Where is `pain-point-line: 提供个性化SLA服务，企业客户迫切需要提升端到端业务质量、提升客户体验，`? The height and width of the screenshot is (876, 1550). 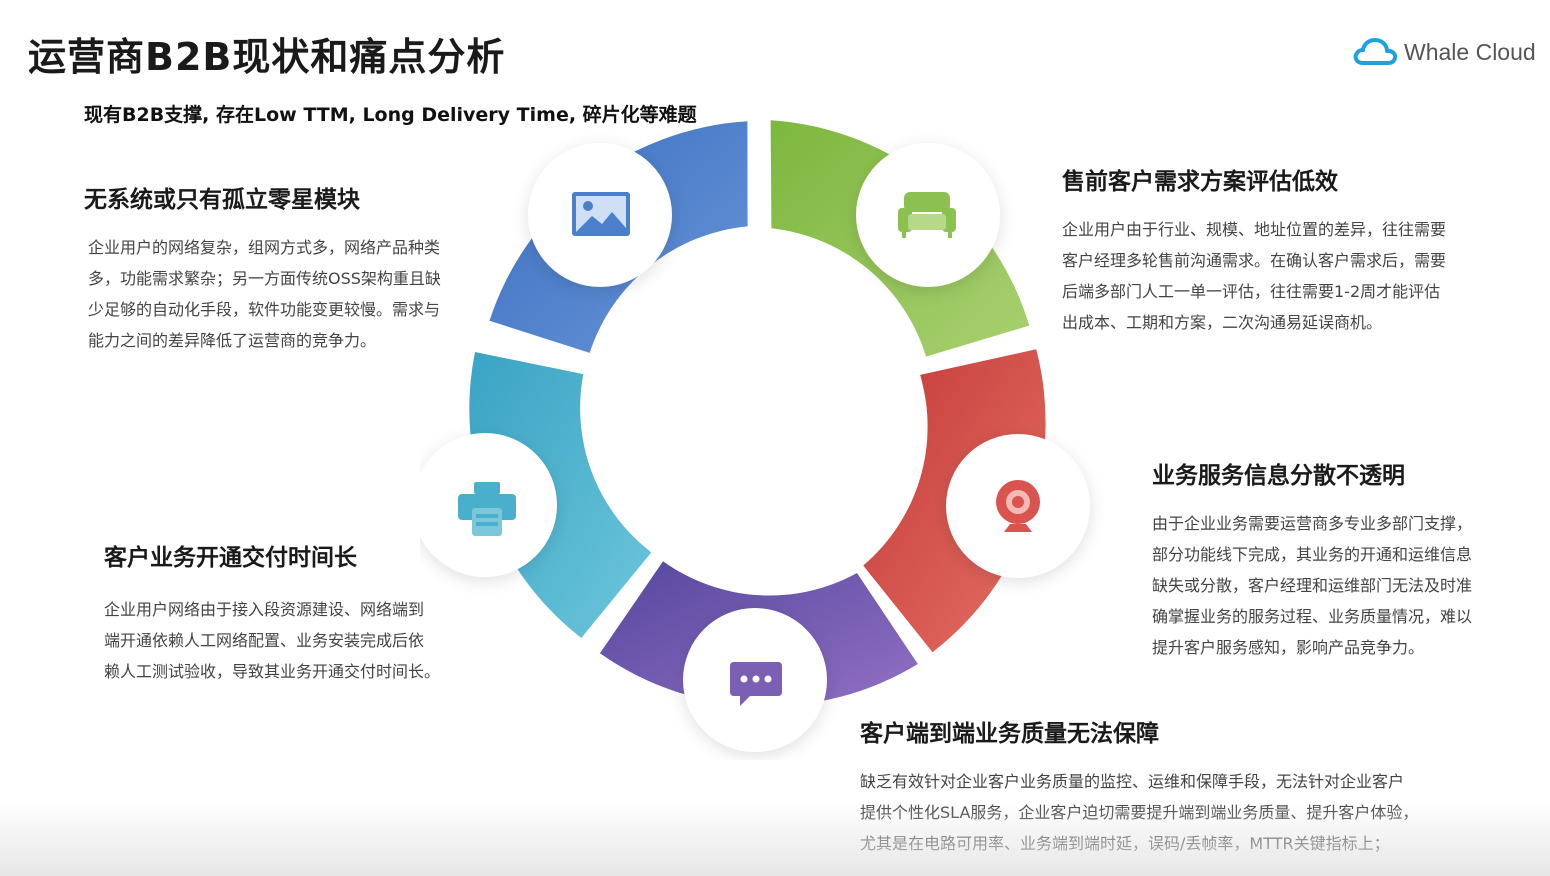
pain-point-line: 提供个性化SLA服务，企业客户迫切需要提升端到端业务质量、提升客户体验， is located at coordinates (1139, 812).